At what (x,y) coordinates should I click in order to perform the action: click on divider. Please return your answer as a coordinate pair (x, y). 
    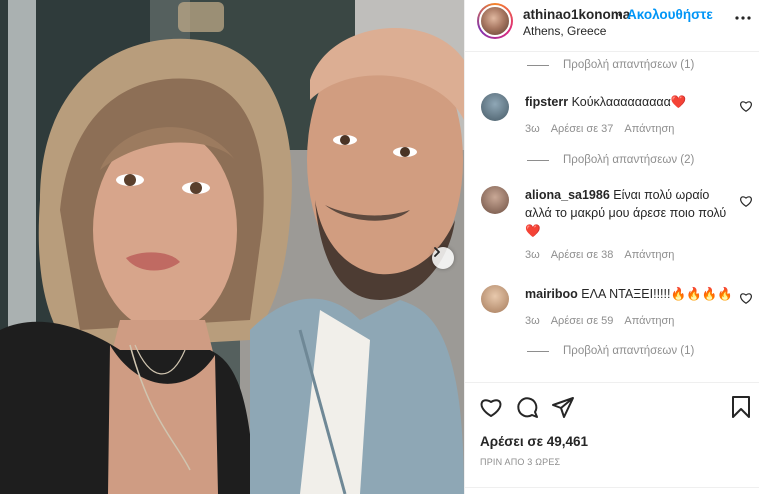
    Looking at the image, I should click on (612, 487).